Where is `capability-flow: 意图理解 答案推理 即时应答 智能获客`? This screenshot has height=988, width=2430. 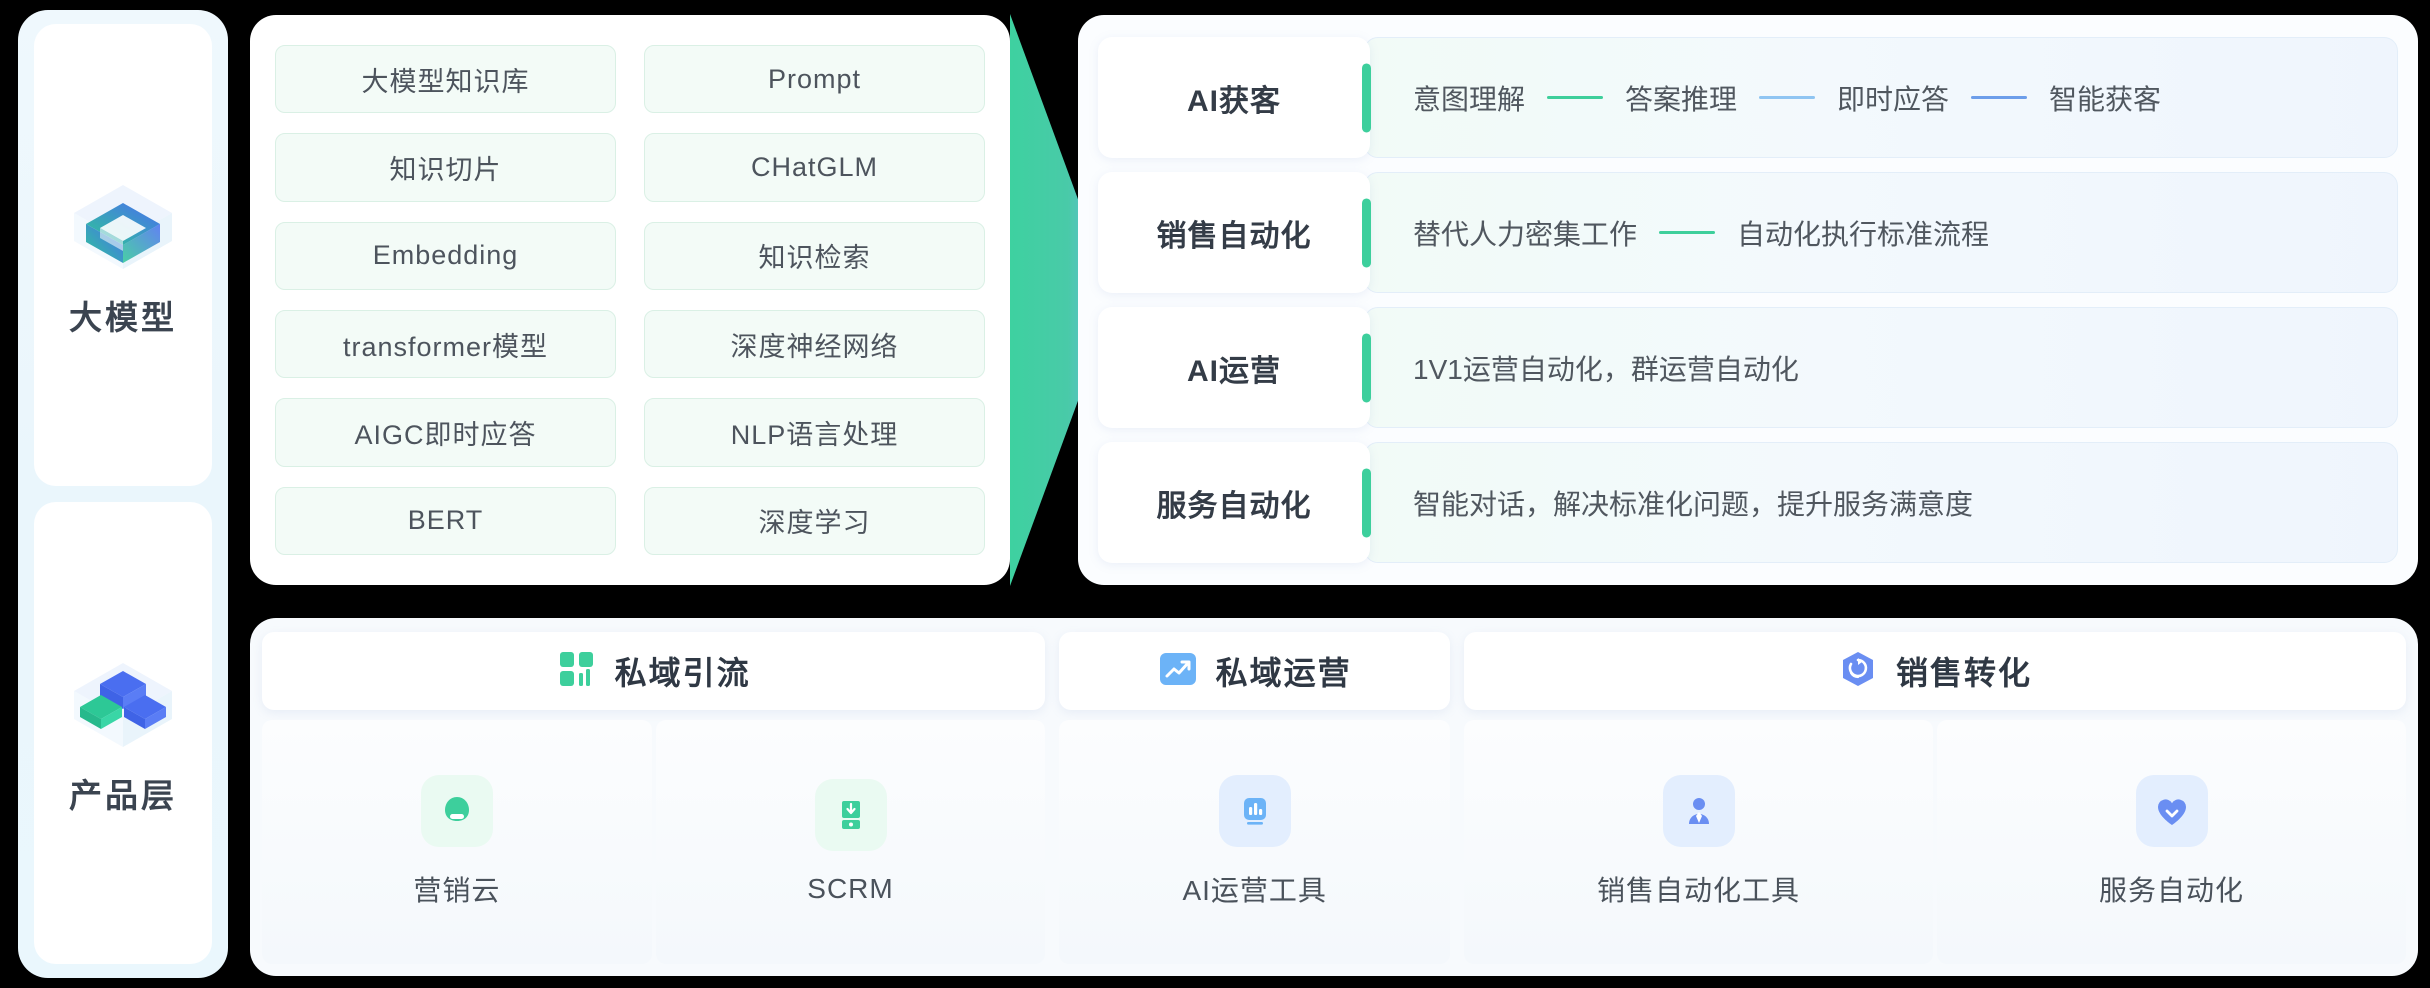 capability-flow: 意图理解 答案推理 即时应答 智能获客 is located at coordinates (1880, 97).